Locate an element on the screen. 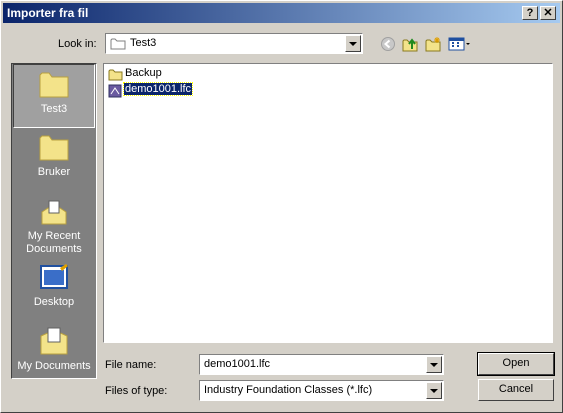  filetype-value: Industry Foundation Classes (*.lfc) is located at coordinates (288, 390).